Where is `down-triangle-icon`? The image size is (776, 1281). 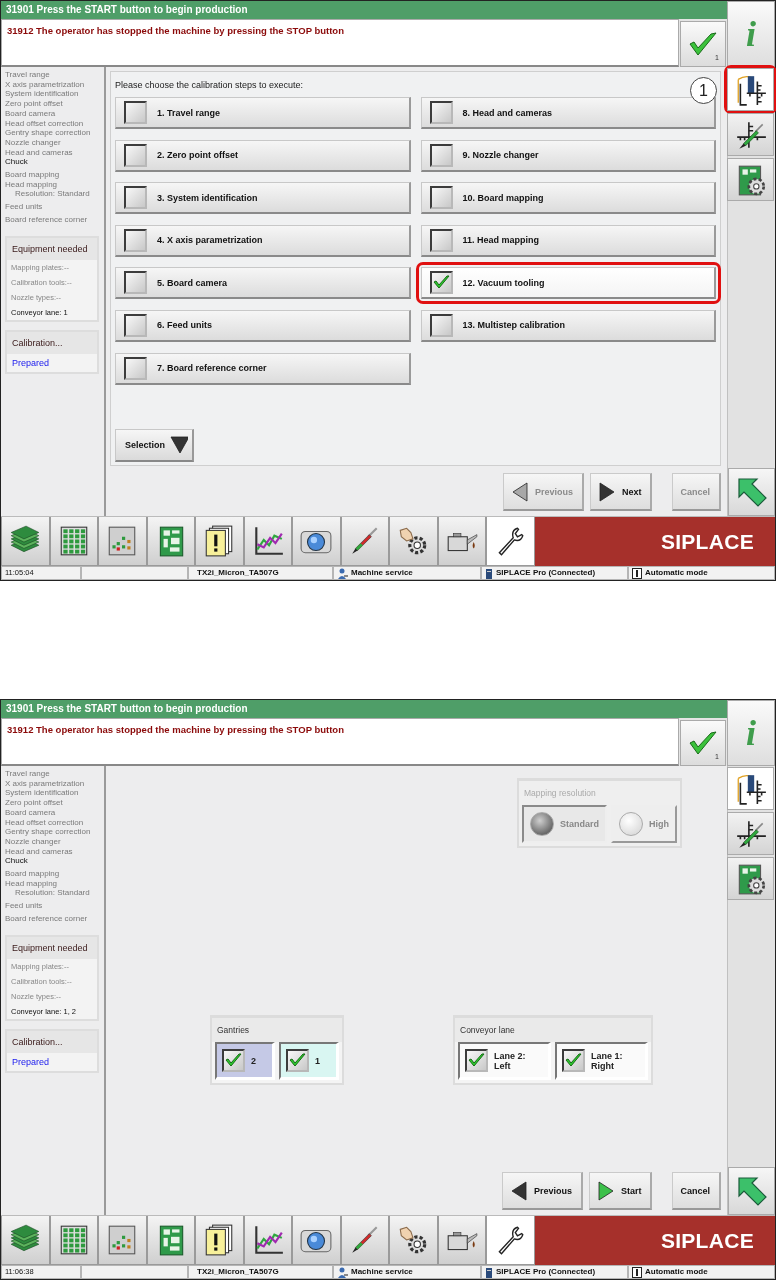
down-triangle-icon is located at coordinates (179, 445).